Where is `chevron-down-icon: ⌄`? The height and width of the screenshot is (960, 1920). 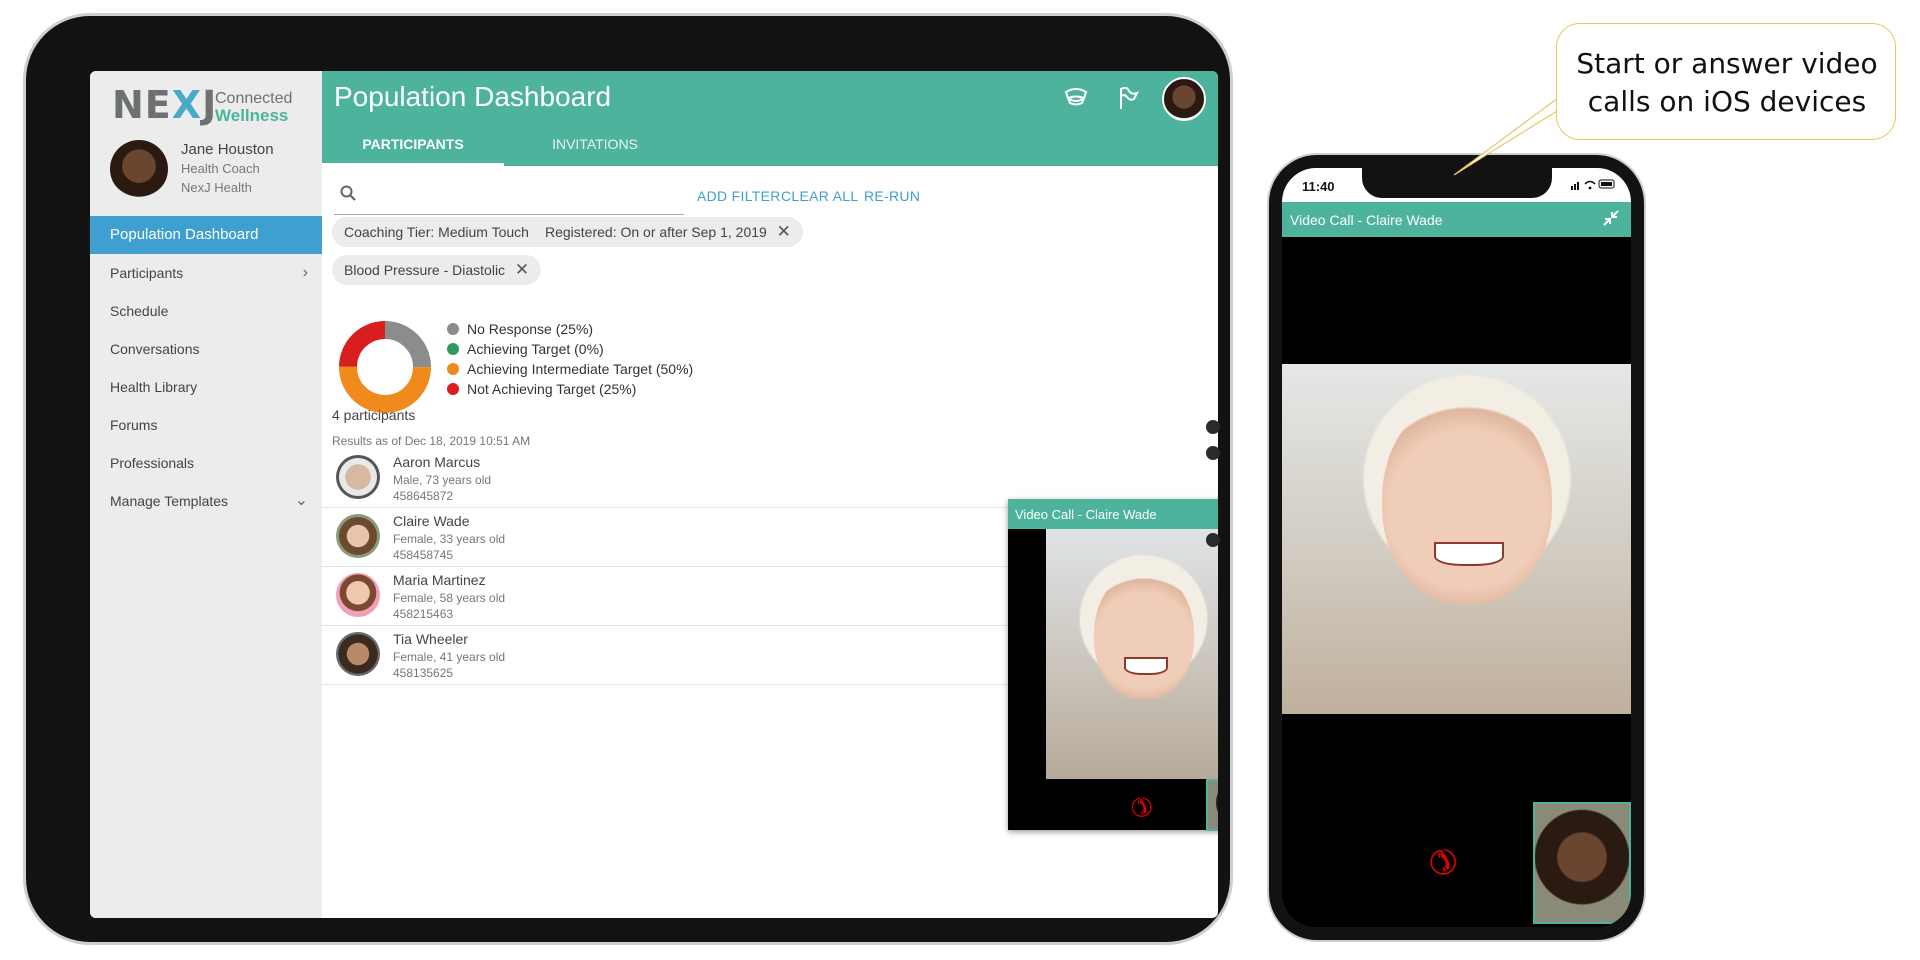
chevron-down-icon: ⌄ is located at coordinates (301, 500).